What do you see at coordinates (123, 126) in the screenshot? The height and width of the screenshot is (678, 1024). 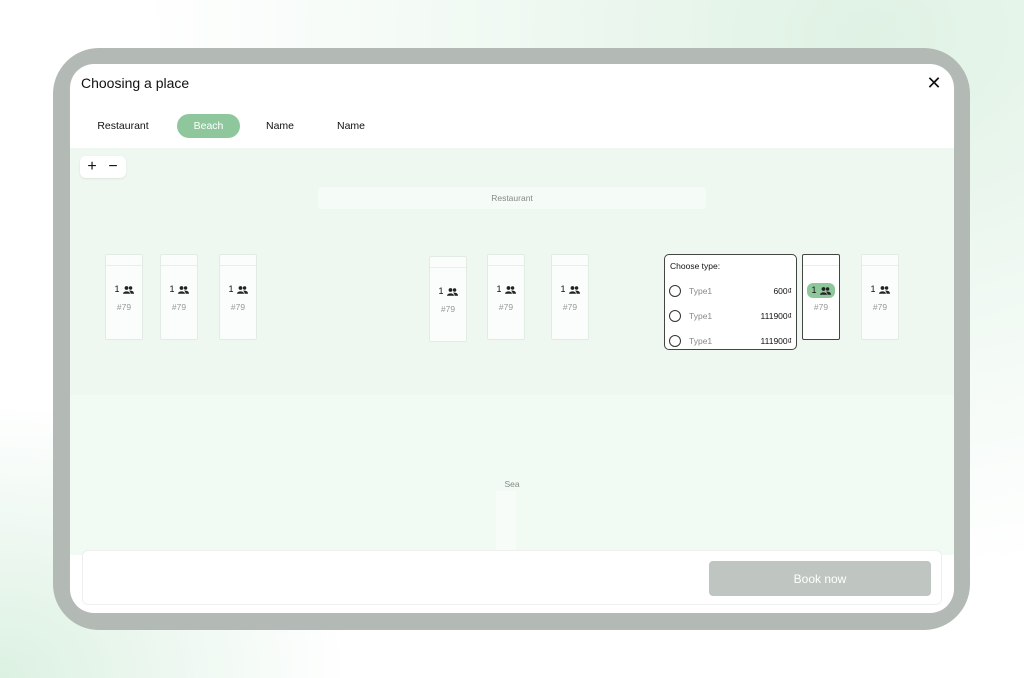 I see `tab-restaurant: Restaurant` at bounding box center [123, 126].